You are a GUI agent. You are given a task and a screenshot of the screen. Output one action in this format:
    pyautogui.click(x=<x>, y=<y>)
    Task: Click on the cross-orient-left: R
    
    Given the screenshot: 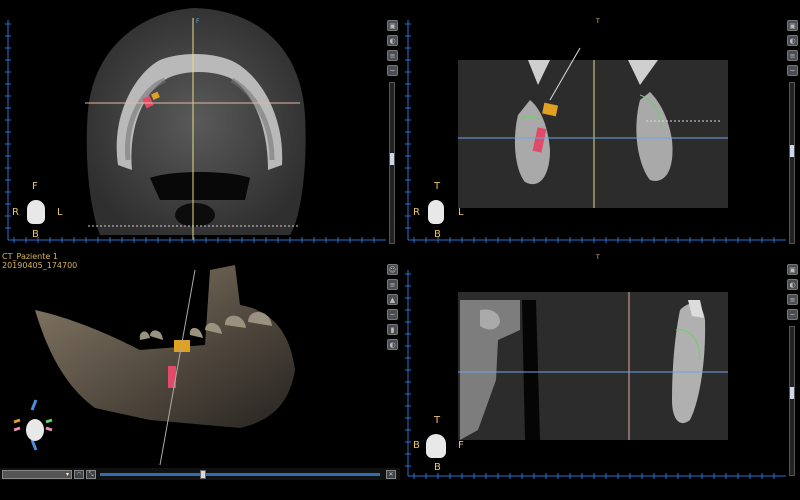 What is the action you would take?
    pyautogui.click(x=416, y=212)
    